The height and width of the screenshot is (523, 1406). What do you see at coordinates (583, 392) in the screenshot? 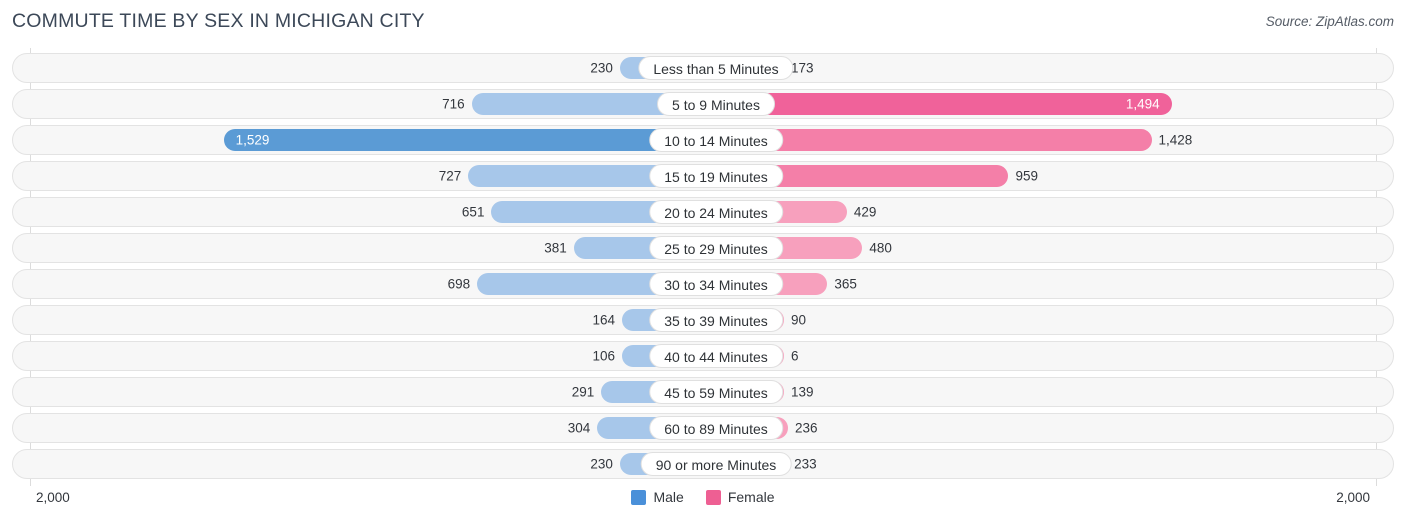
I see `bar-value-male: 291` at bounding box center [583, 392].